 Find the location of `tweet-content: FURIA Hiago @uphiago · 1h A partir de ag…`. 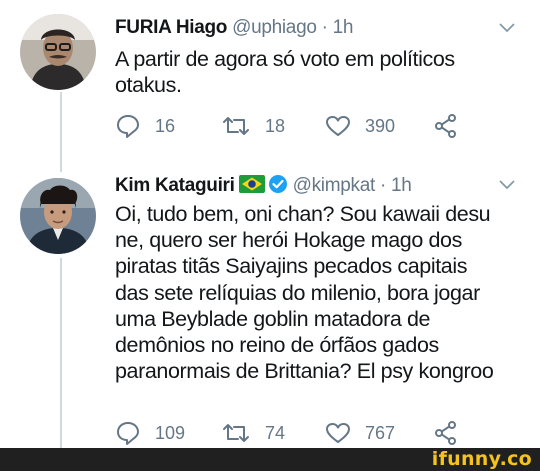

tweet-content: FURIA Hiago @uphiago · 1h A partir de ag… is located at coordinates (312, 57).